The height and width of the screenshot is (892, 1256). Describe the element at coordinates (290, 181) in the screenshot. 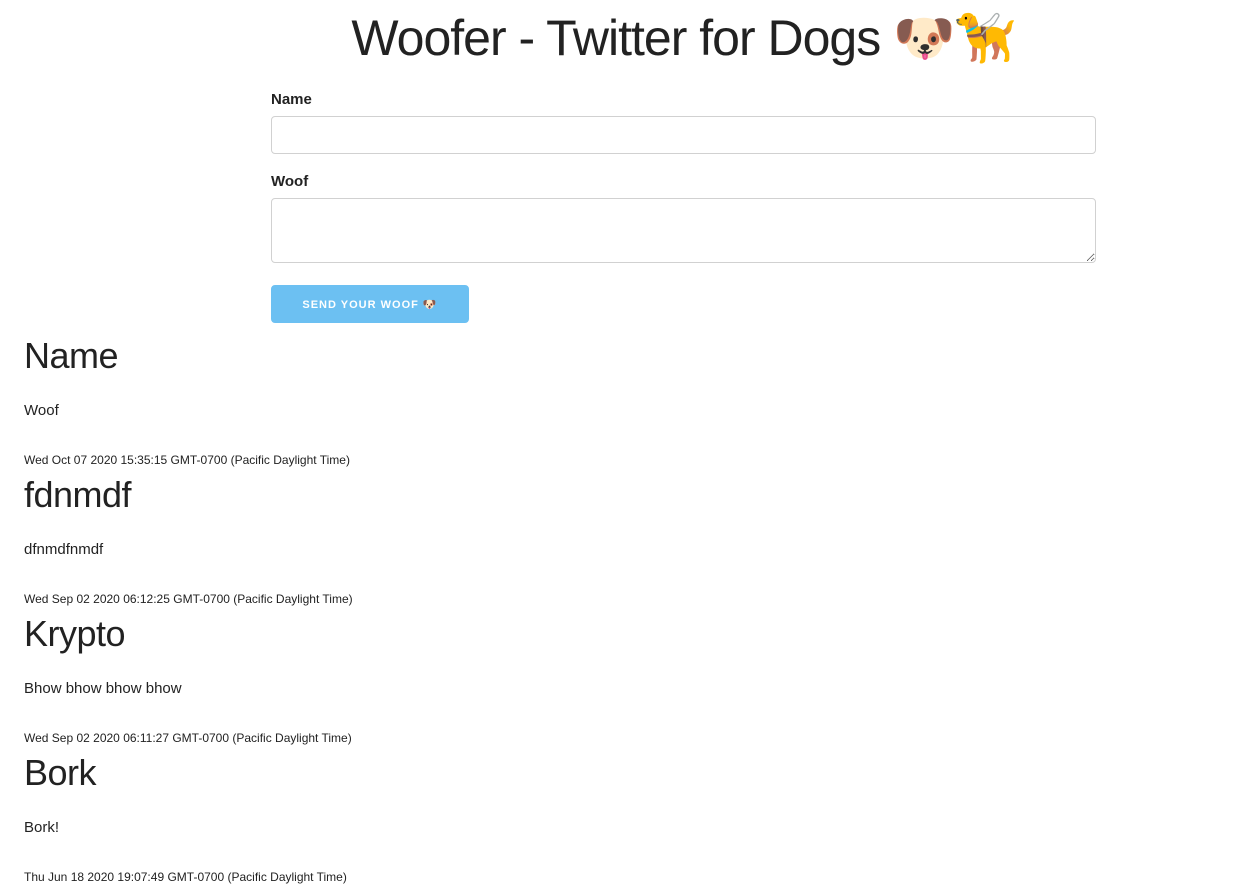

I see `woof-label: Woof` at that location.